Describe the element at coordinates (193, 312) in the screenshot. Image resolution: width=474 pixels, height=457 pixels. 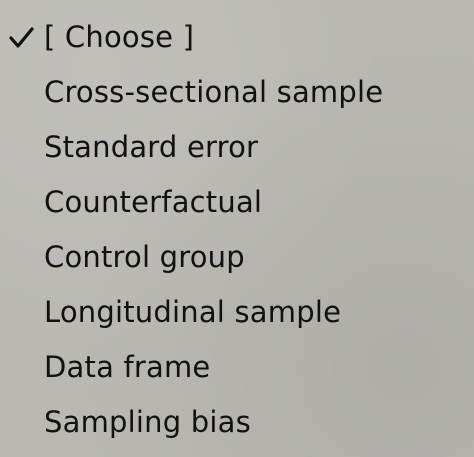
I see `dropdown-option-label: Longitudinal sample` at that location.